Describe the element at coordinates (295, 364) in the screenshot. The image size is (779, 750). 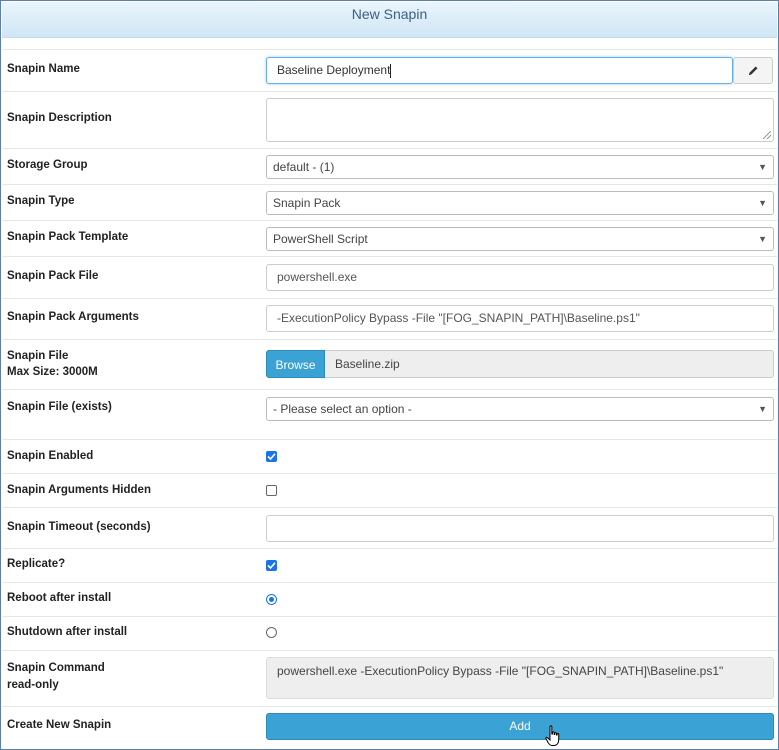
I see `browse-button: Browse` at that location.